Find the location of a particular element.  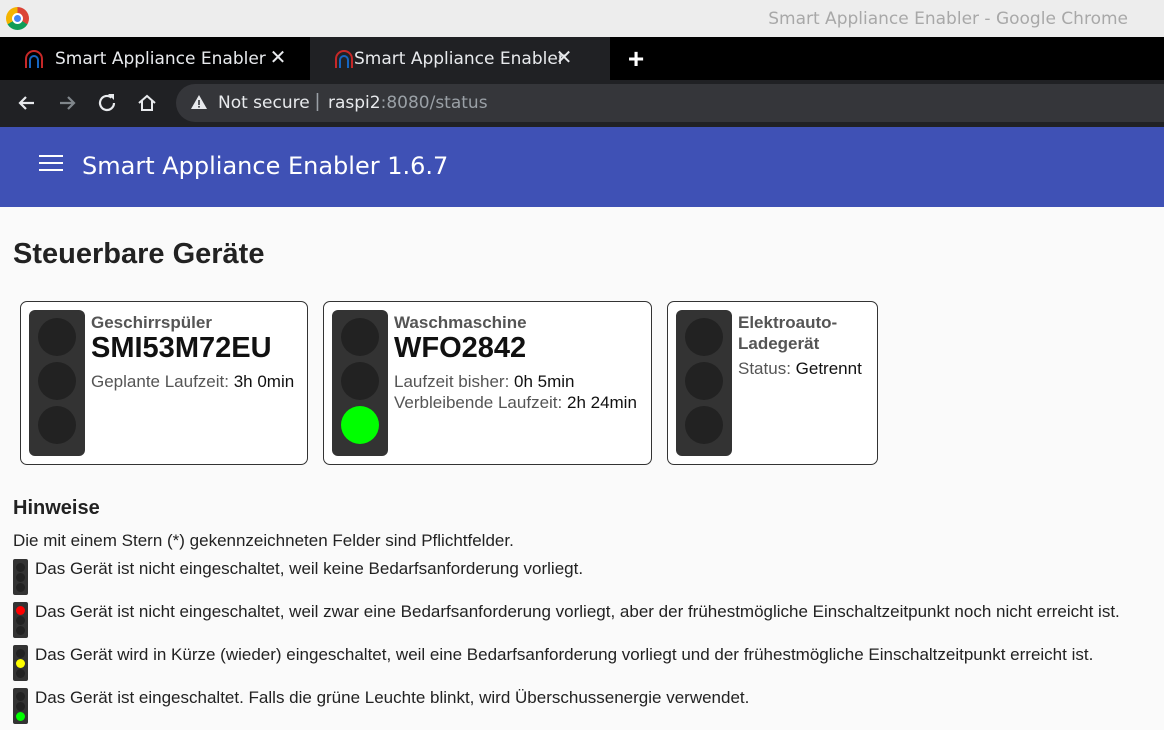

device-model: WFO2842 is located at coordinates (460, 348).